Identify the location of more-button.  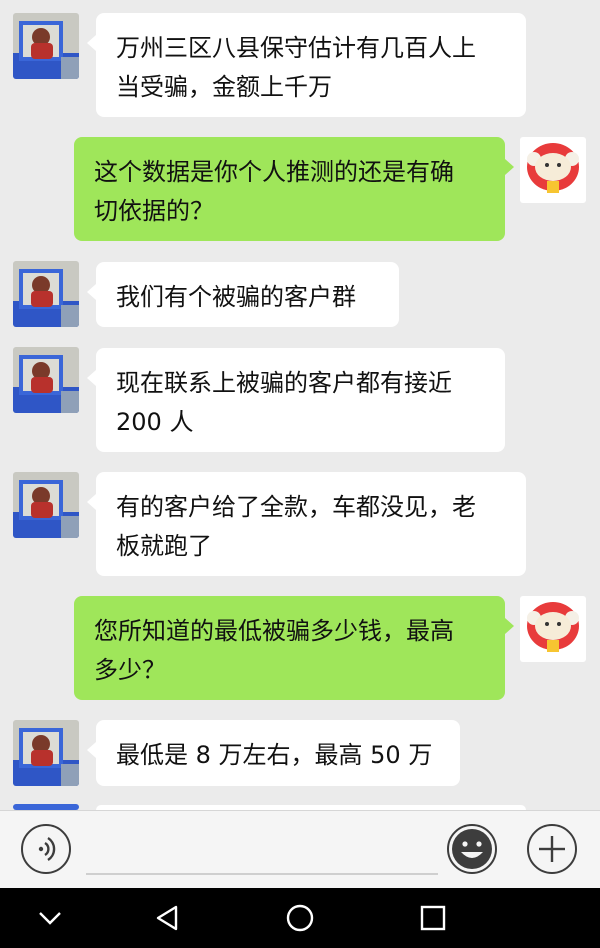
(552, 849).